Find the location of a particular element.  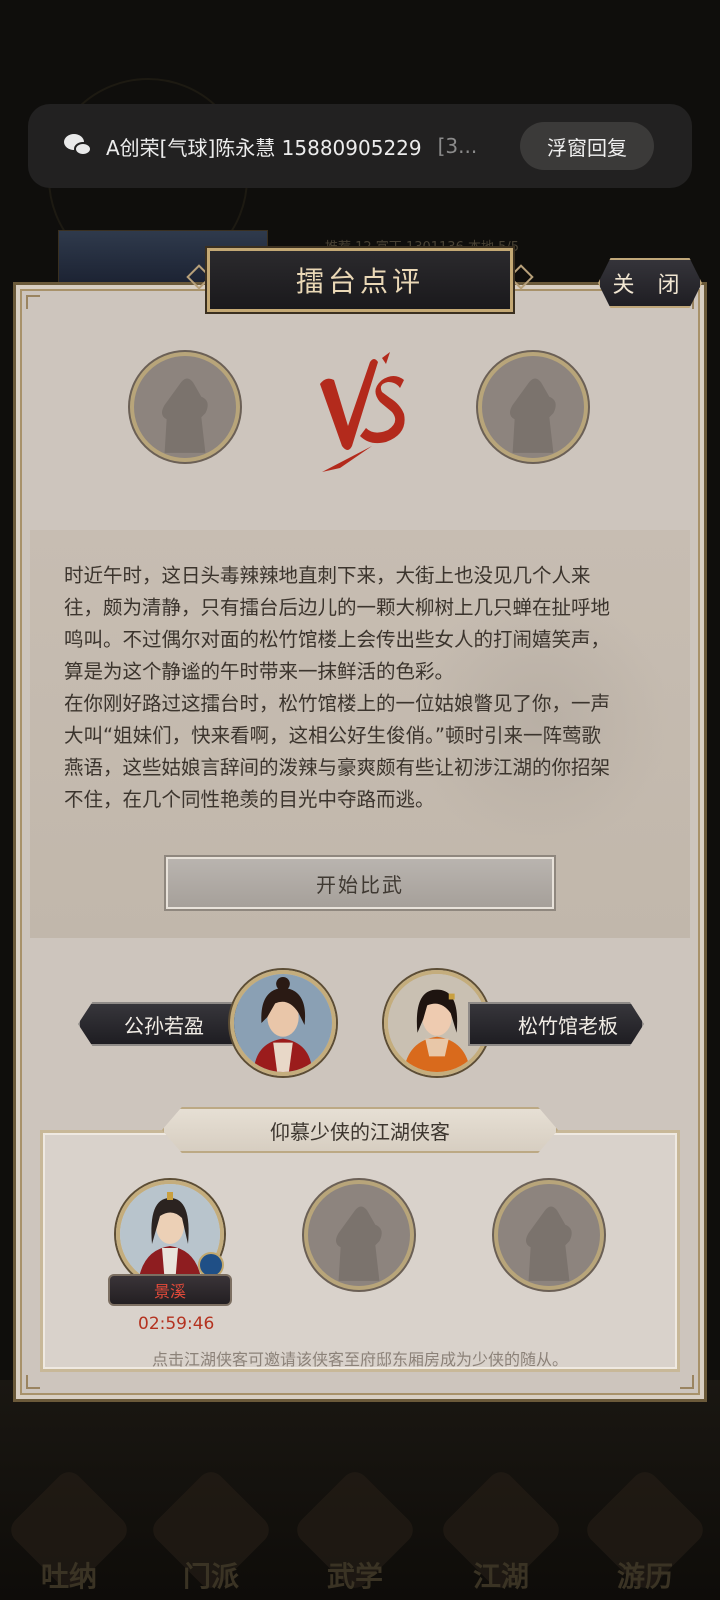

opponent-left-avatar is located at coordinates (185, 407).